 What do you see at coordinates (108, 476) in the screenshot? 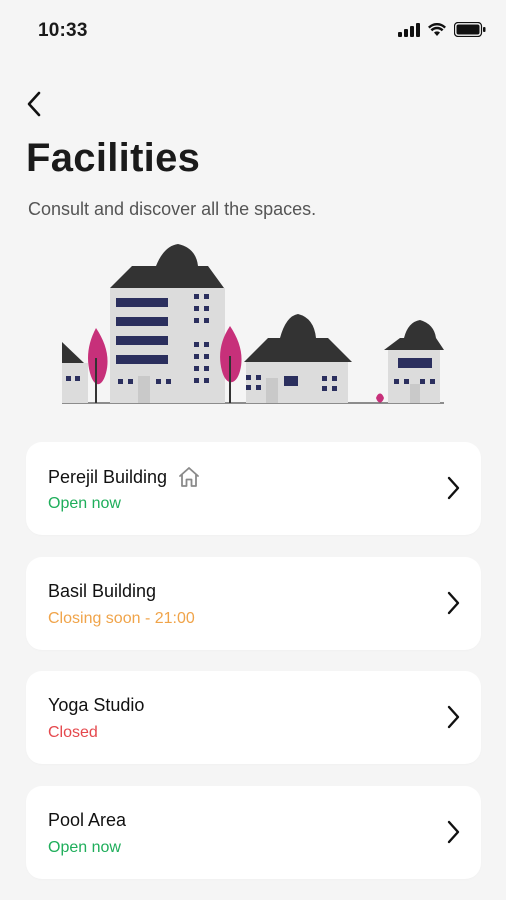
I see `facility-name: Perejil Building` at bounding box center [108, 476].